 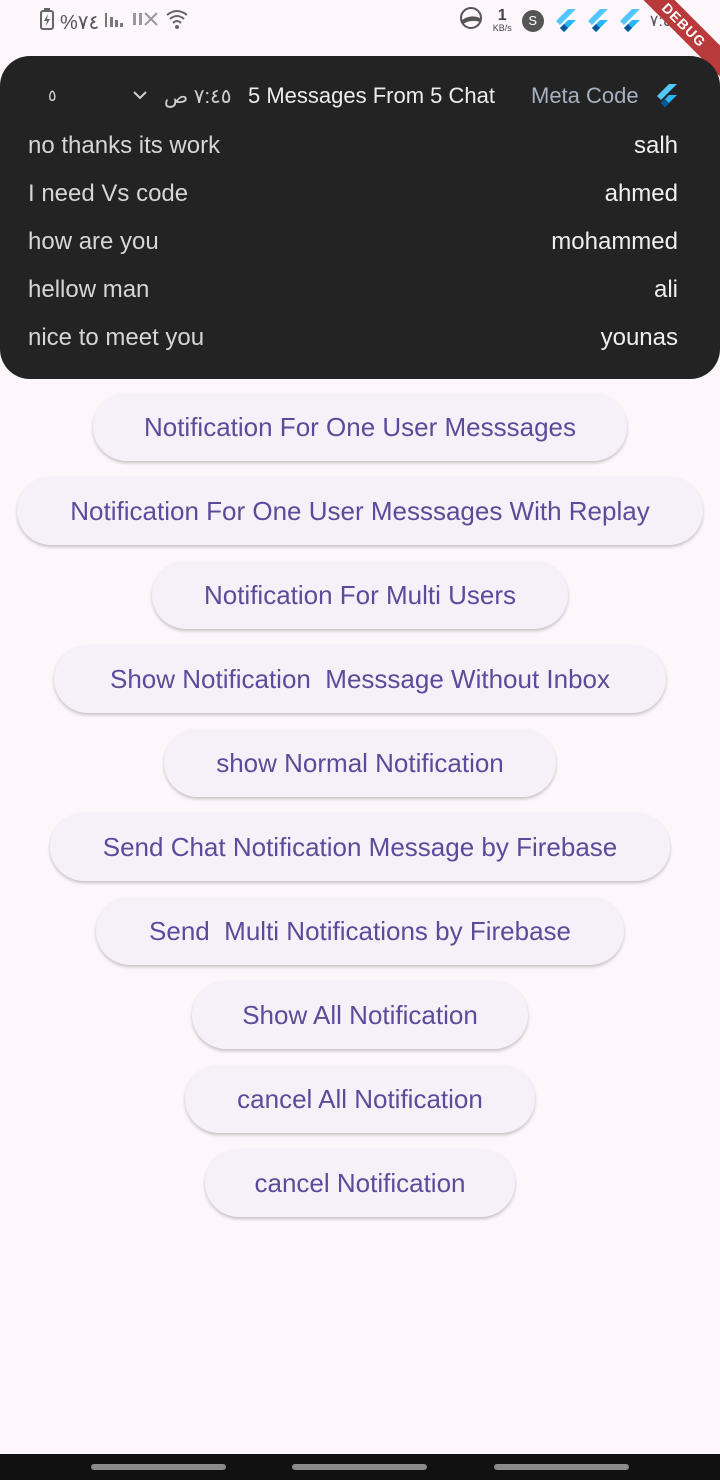 I want to click on message-text: nice to meet you, so click(x=116, y=337).